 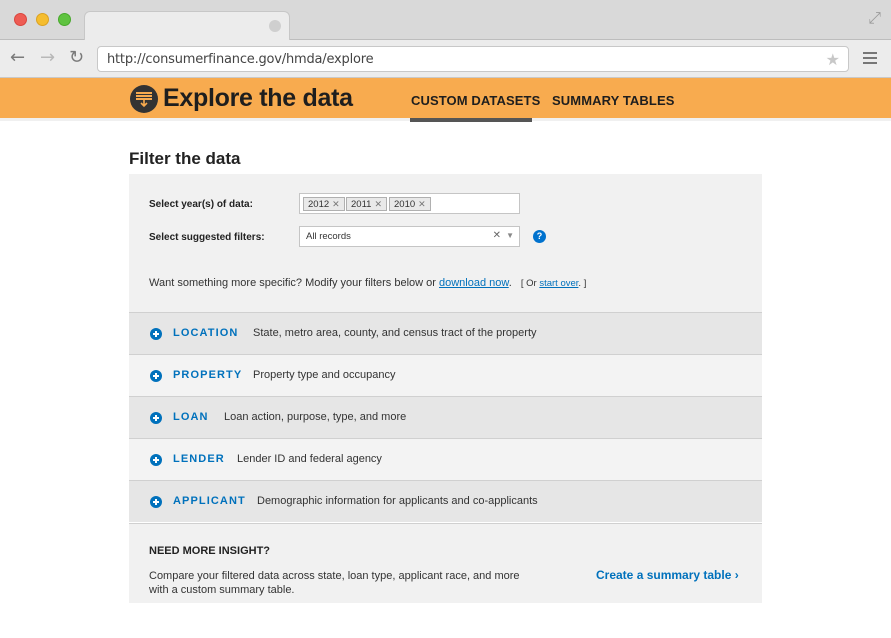 What do you see at coordinates (405, 204) in the screenshot?
I see `year-chip-label: 2010` at bounding box center [405, 204].